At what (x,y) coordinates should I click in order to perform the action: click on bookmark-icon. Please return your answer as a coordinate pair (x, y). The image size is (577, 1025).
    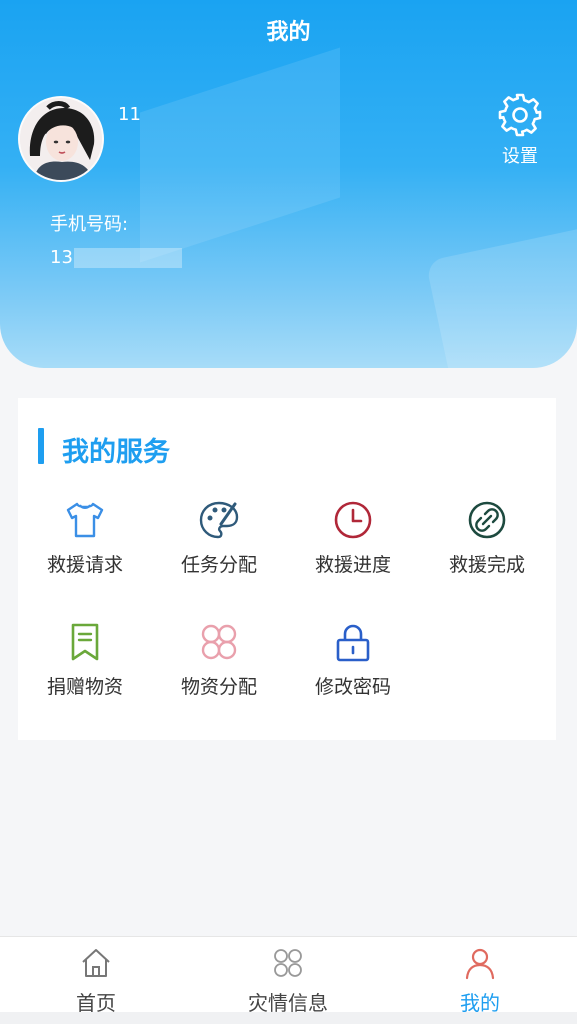
    Looking at the image, I should click on (85, 642).